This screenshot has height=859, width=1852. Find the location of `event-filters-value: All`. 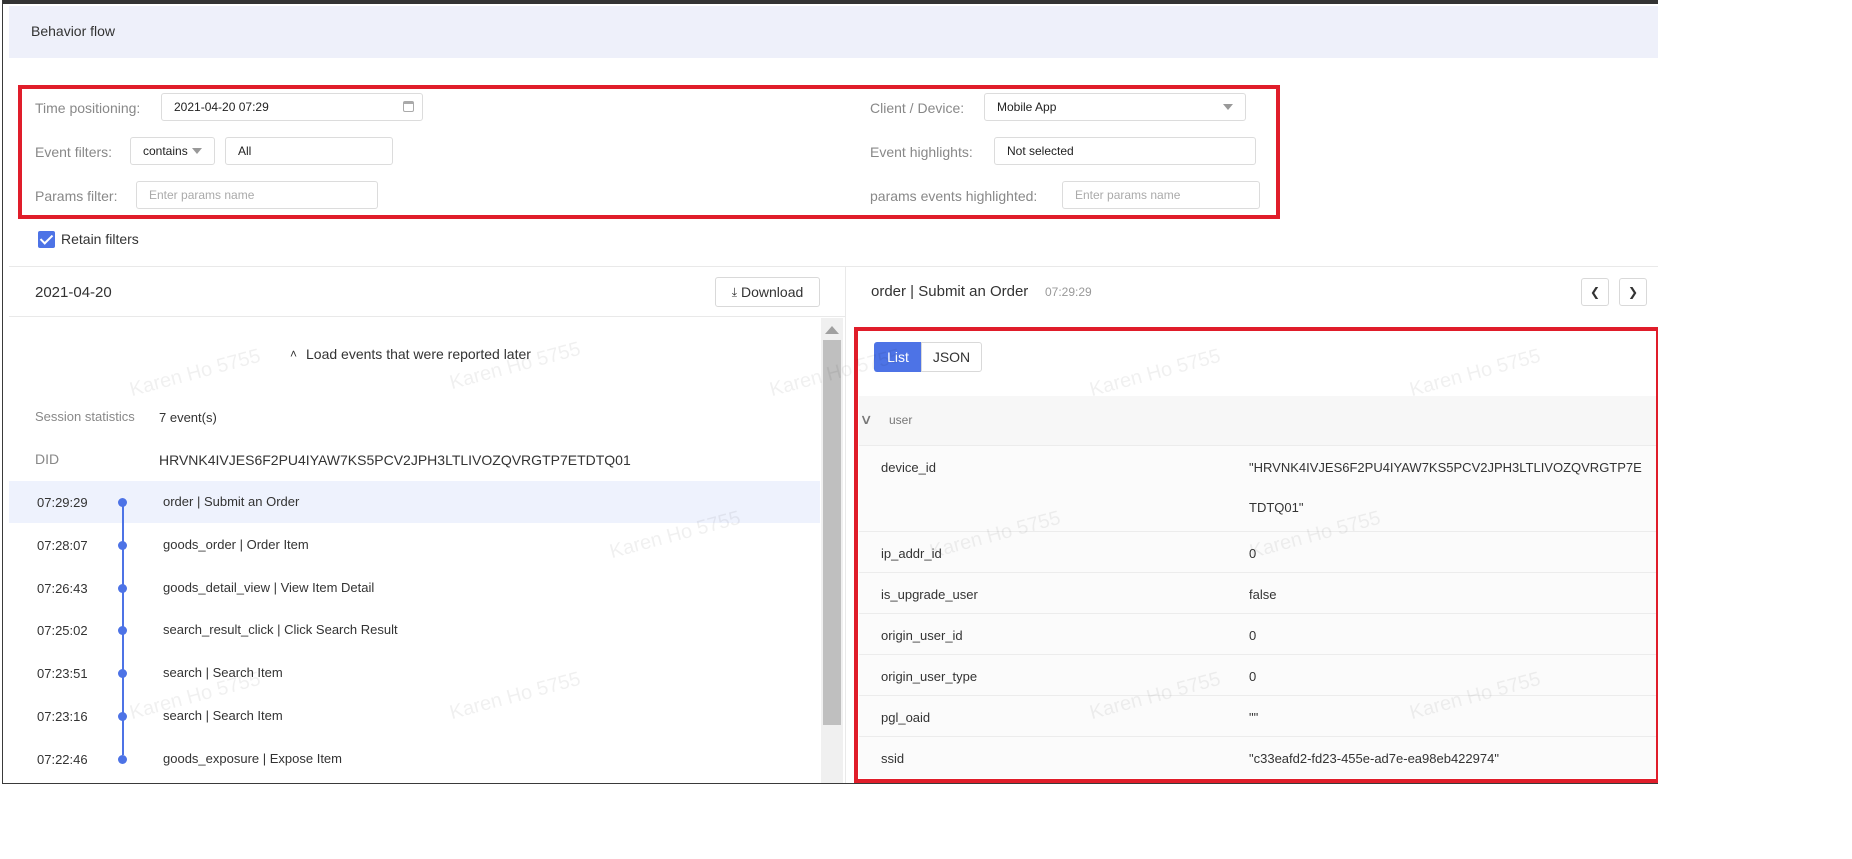

event-filters-value: All is located at coordinates (245, 151).